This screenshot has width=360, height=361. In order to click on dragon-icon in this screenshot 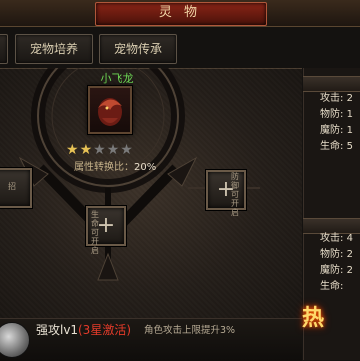, I will do `click(110, 112)`.